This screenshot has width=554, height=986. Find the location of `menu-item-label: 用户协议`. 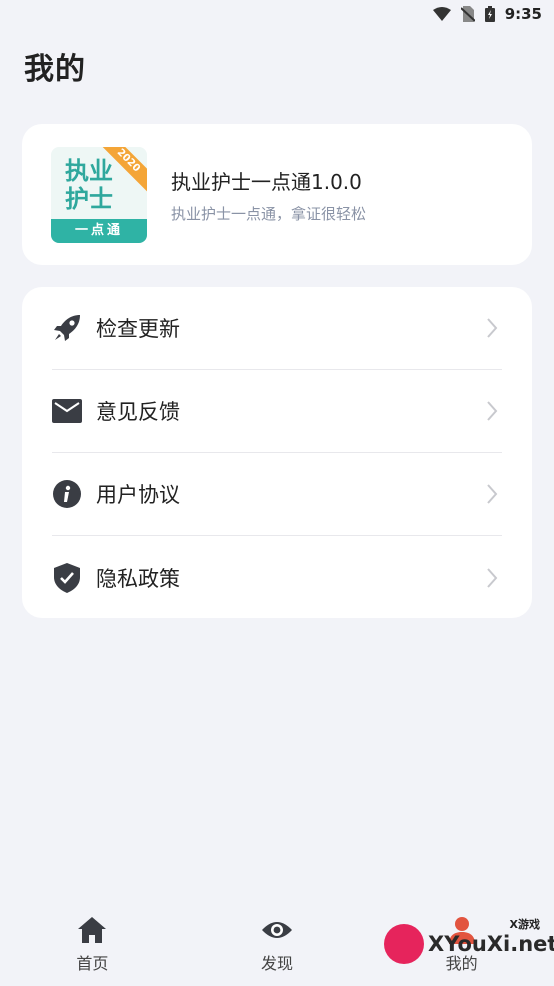

menu-item-label: 用户协议 is located at coordinates (138, 495).